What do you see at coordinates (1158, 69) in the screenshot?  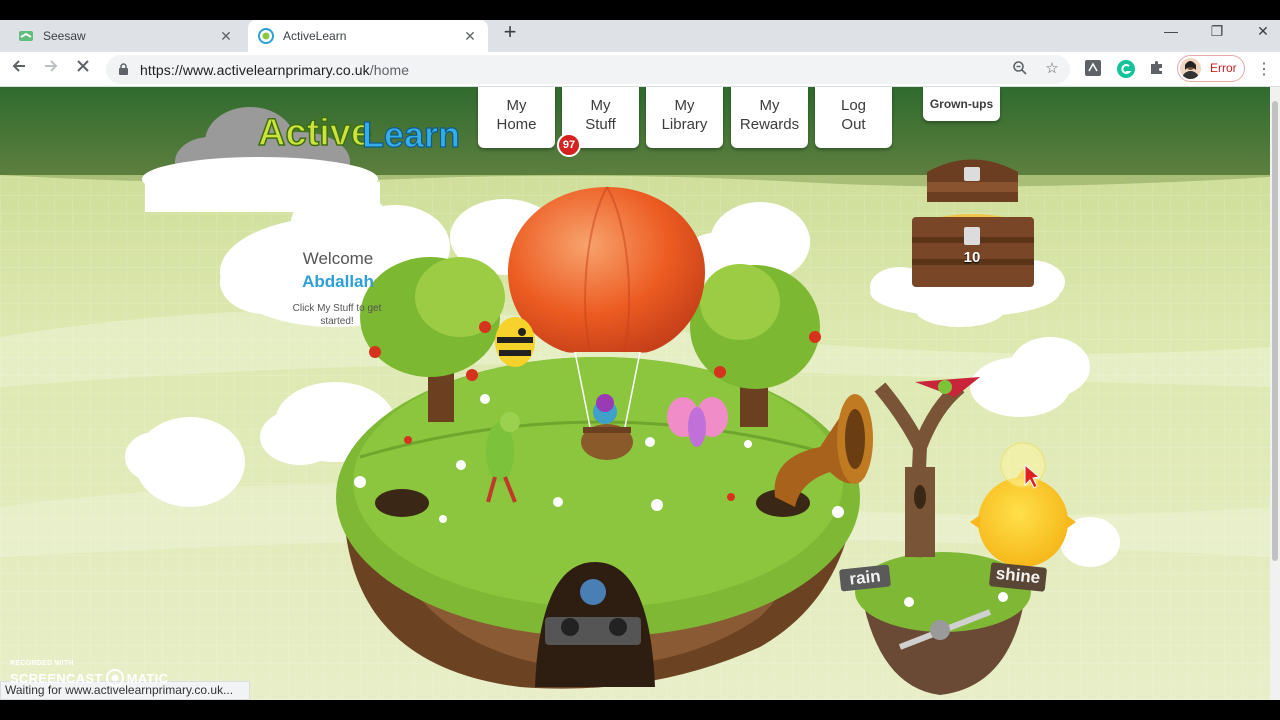 I see `extensions-puzzle-icon` at bounding box center [1158, 69].